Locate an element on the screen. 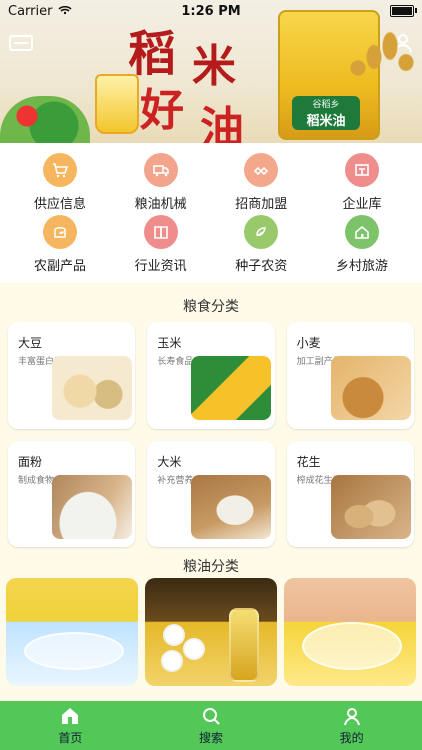 This screenshot has height=750, width=422. soybean-image is located at coordinates (92, 388).